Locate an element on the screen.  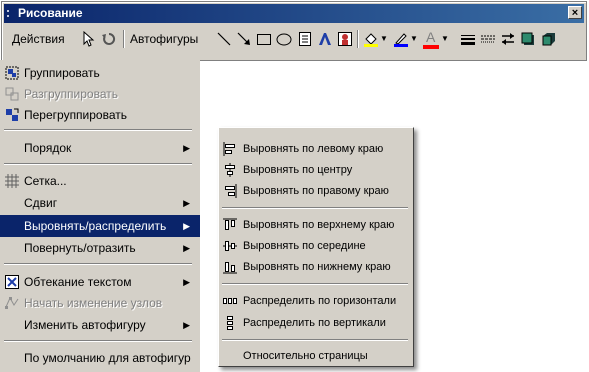
menu-item-label: Обтекание текстом is located at coordinates (78, 282).